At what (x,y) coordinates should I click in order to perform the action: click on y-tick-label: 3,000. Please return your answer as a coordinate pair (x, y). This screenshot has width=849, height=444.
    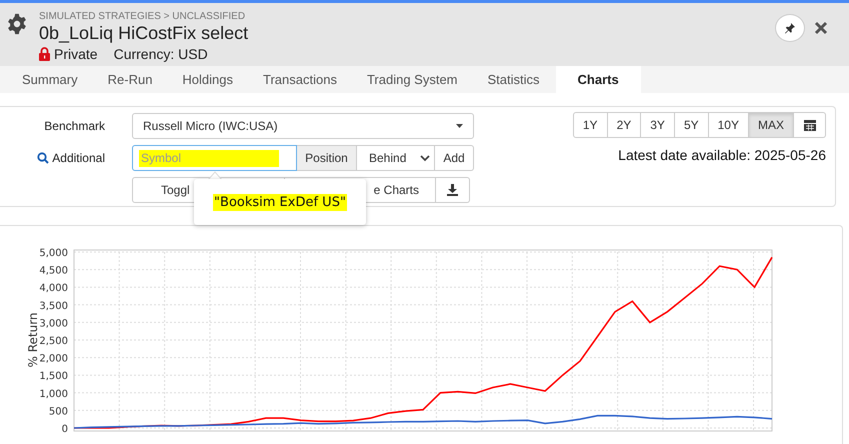
    Looking at the image, I should click on (53, 324).